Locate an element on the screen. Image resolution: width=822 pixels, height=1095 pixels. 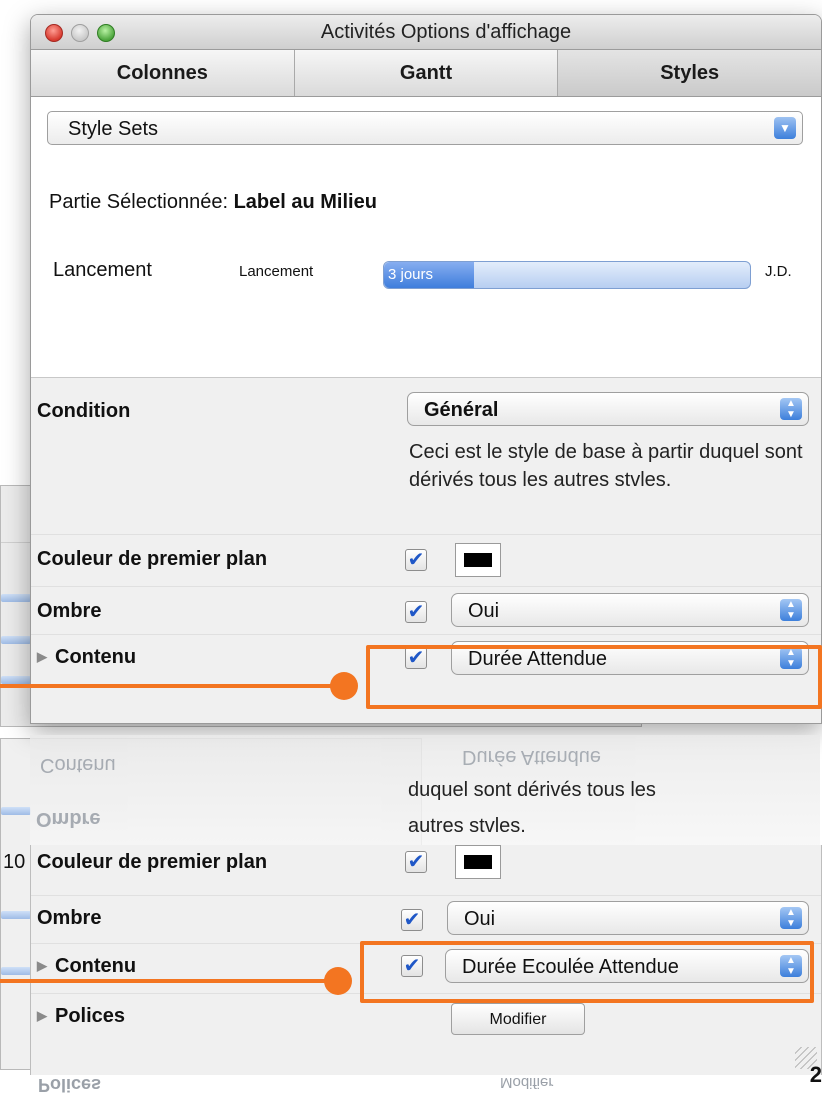
tab-gantt: Gantt is located at coordinates (426, 73).